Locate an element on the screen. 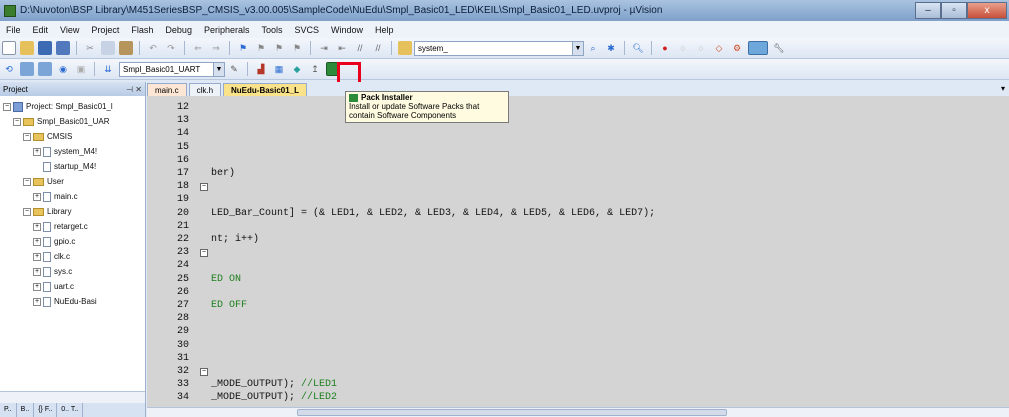 This screenshot has width=1009, height=417. tree-node: − Smpl_Basic01_UAR is located at coordinates (61, 121).